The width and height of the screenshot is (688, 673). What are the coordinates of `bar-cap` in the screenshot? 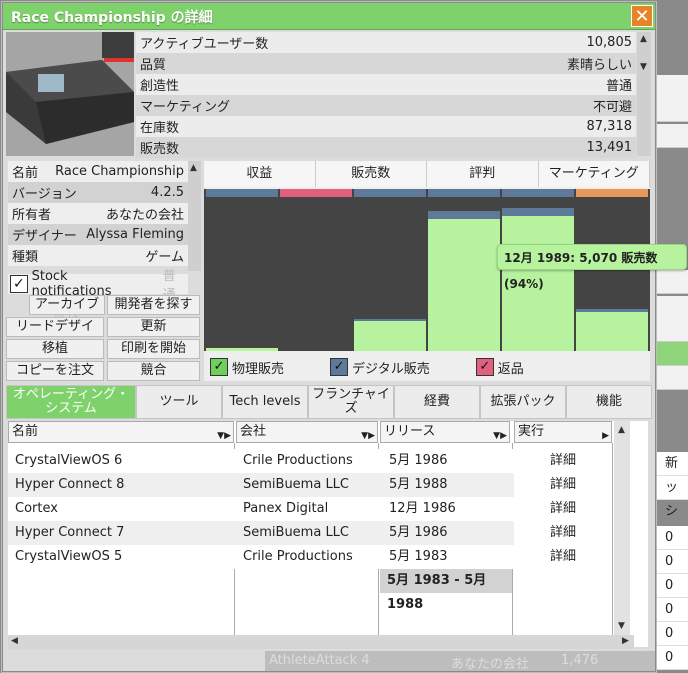 It's located at (538, 193).